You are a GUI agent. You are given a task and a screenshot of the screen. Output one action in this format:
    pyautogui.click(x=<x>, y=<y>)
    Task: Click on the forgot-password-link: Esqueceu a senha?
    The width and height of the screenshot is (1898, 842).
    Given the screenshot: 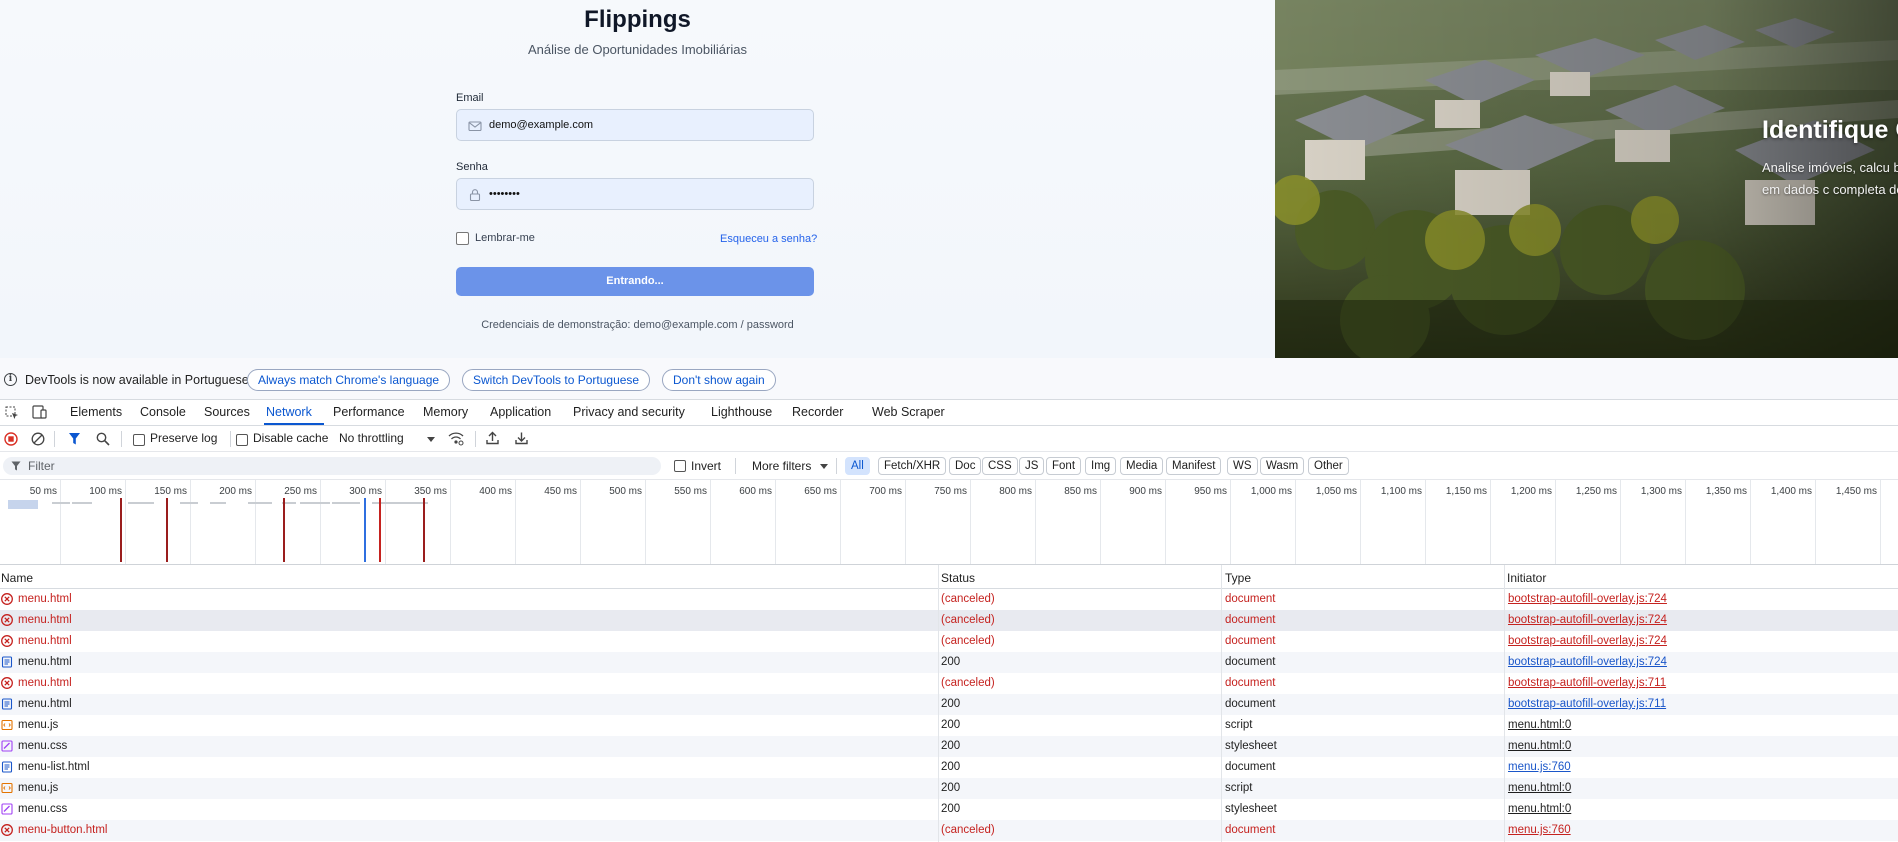 What is the action you would take?
    pyautogui.click(x=768, y=239)
    